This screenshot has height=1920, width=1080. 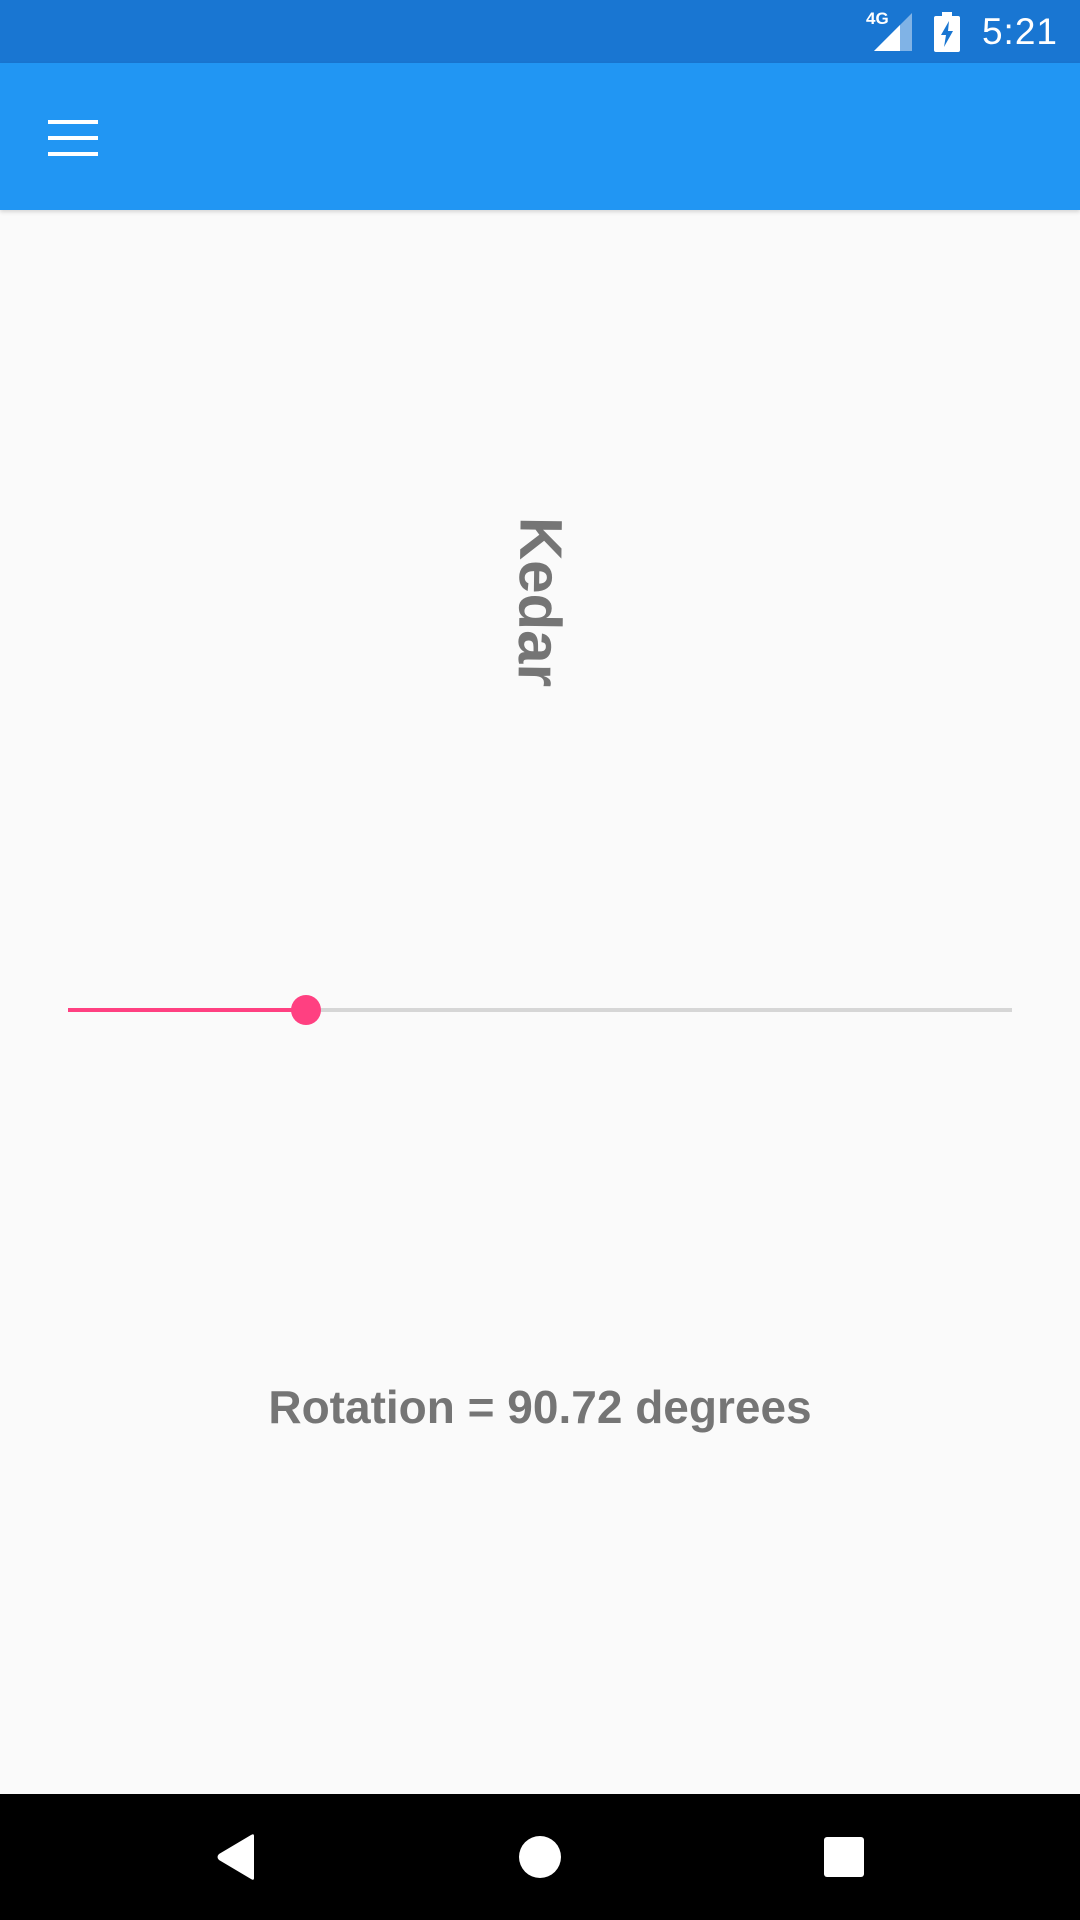 I want to click on recents-icon, so click(x=844, y=1857).